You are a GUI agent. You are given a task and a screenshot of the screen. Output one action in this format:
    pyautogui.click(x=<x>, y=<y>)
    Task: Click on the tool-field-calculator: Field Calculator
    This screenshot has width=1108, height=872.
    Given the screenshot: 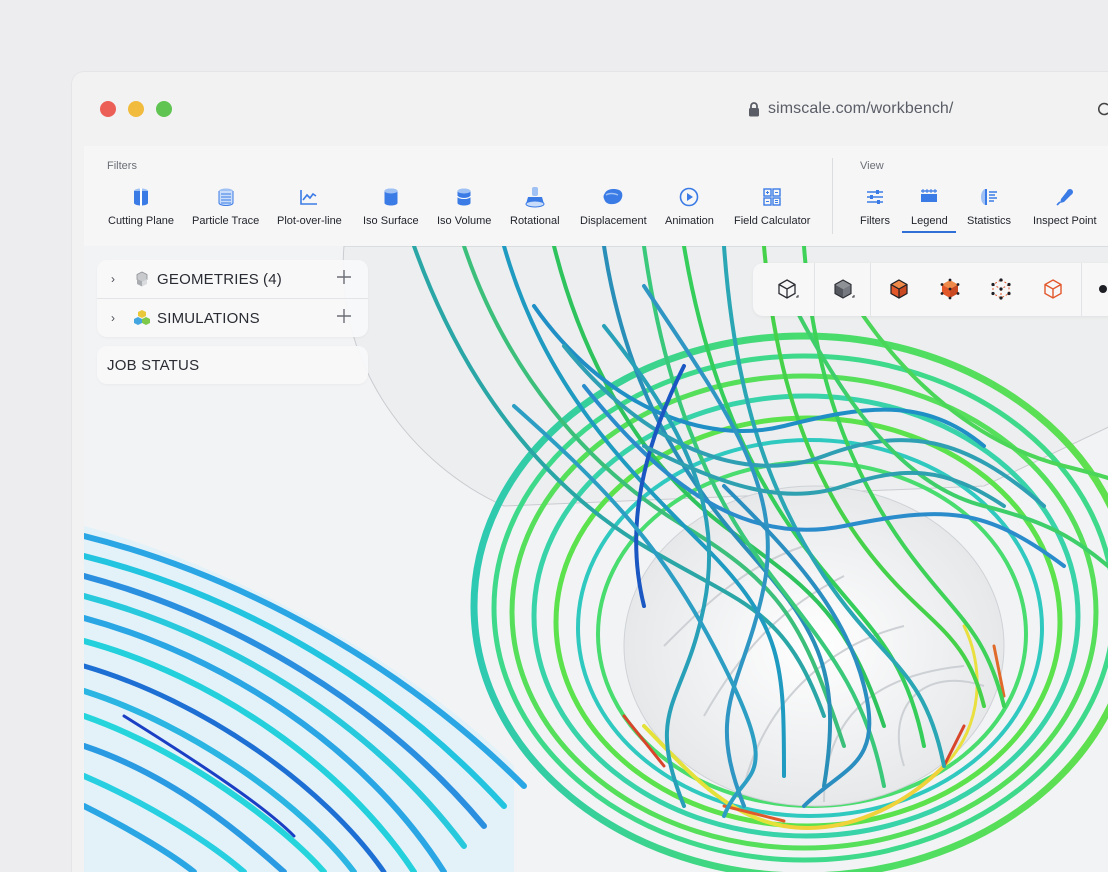 What is the action you would take?
    pyautogui.click(x=772, y=206)
    